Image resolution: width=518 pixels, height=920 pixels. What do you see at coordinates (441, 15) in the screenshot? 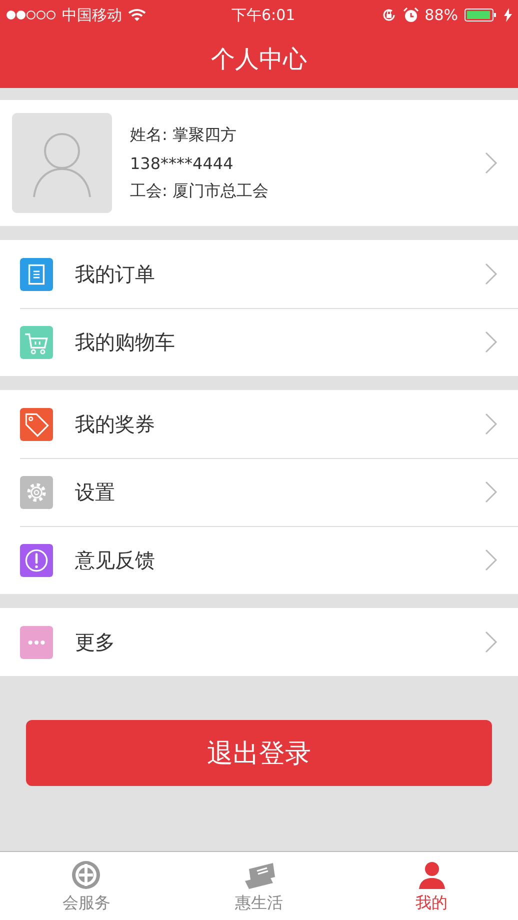
I see `battery-percent: 88%` at bounding box center [441, 15].